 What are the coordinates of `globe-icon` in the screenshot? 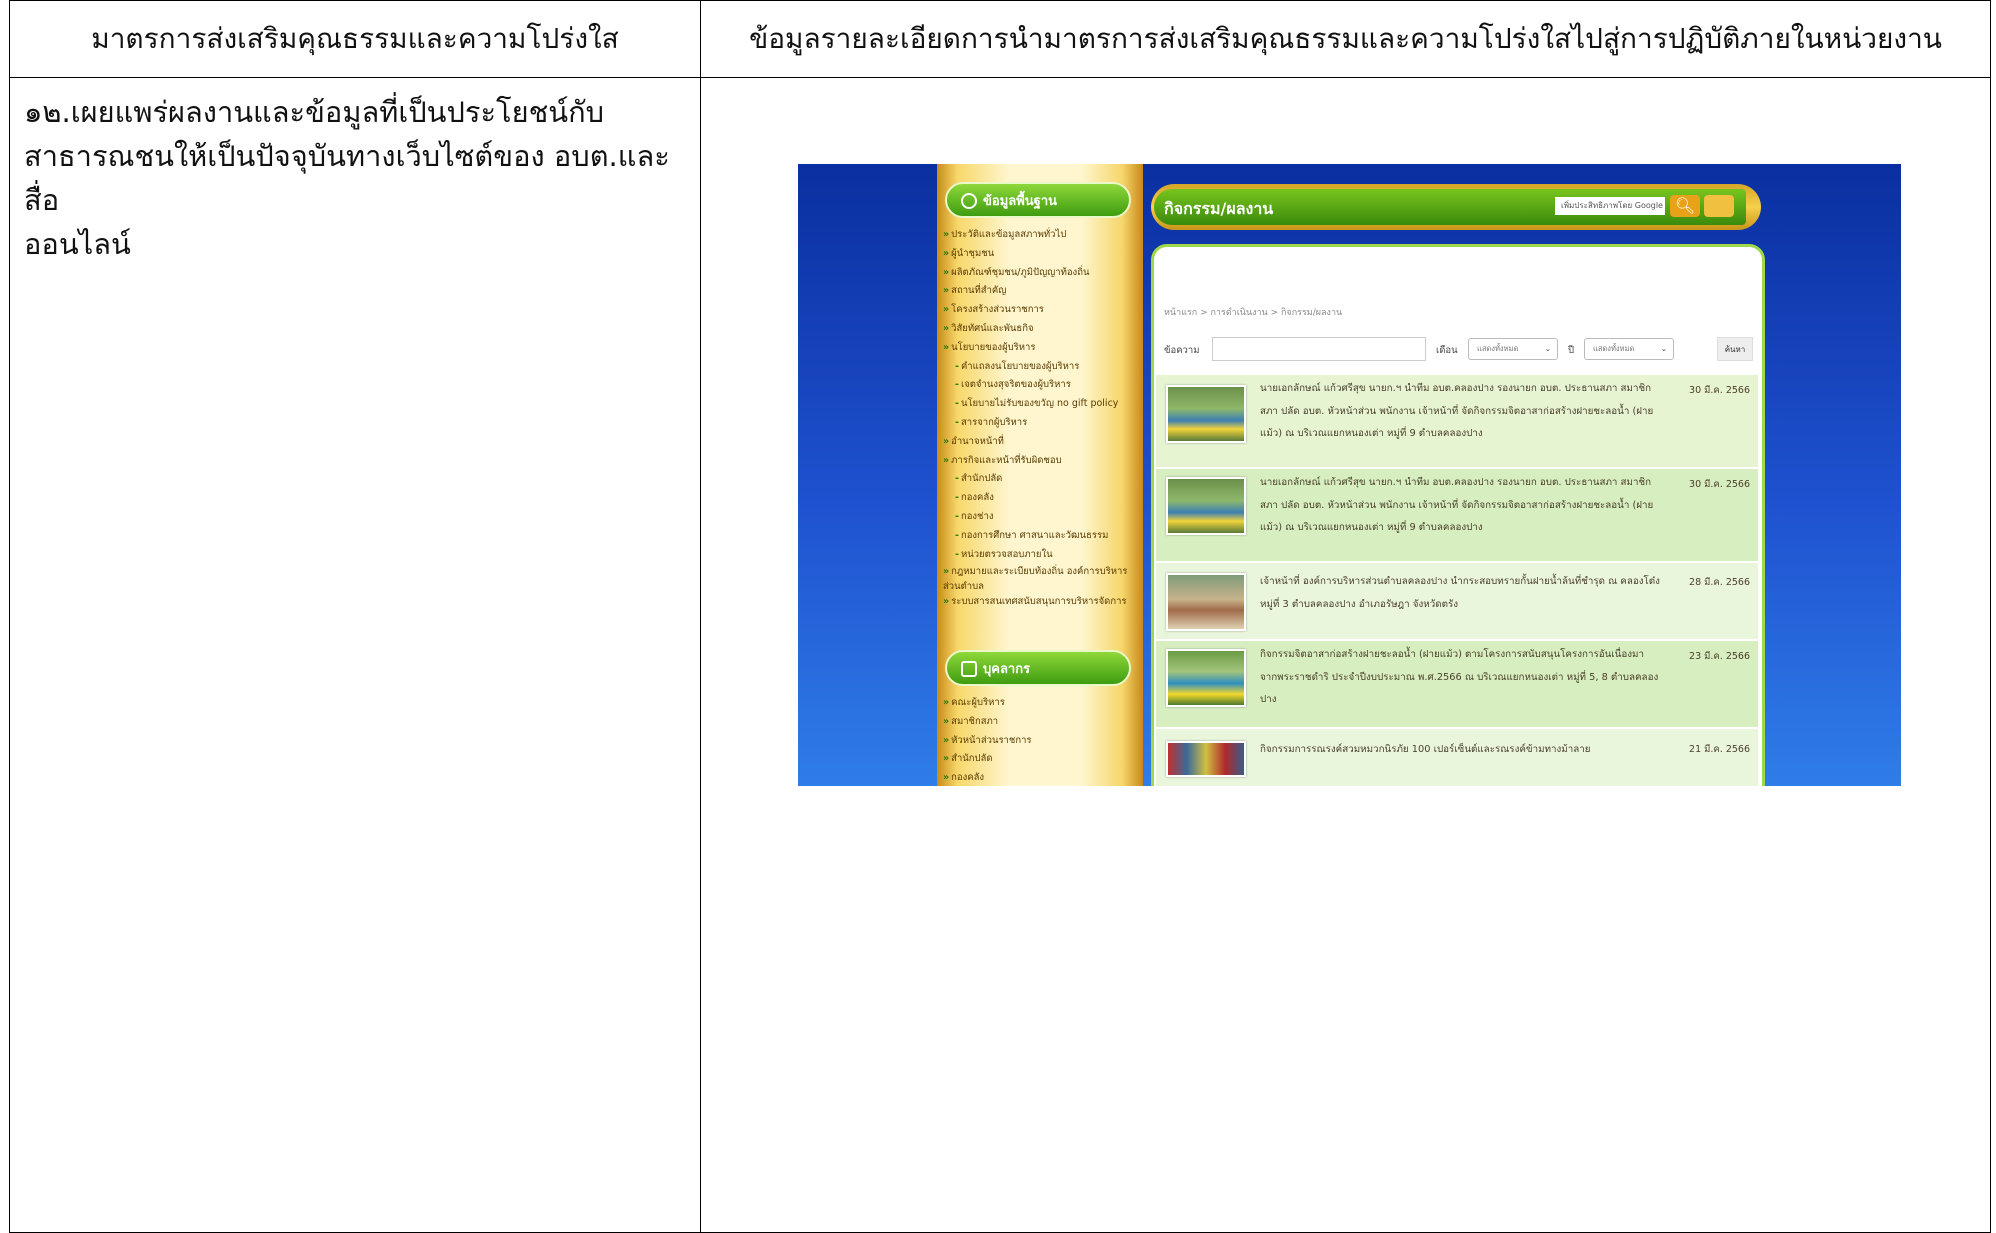 It's located at (969, 201).